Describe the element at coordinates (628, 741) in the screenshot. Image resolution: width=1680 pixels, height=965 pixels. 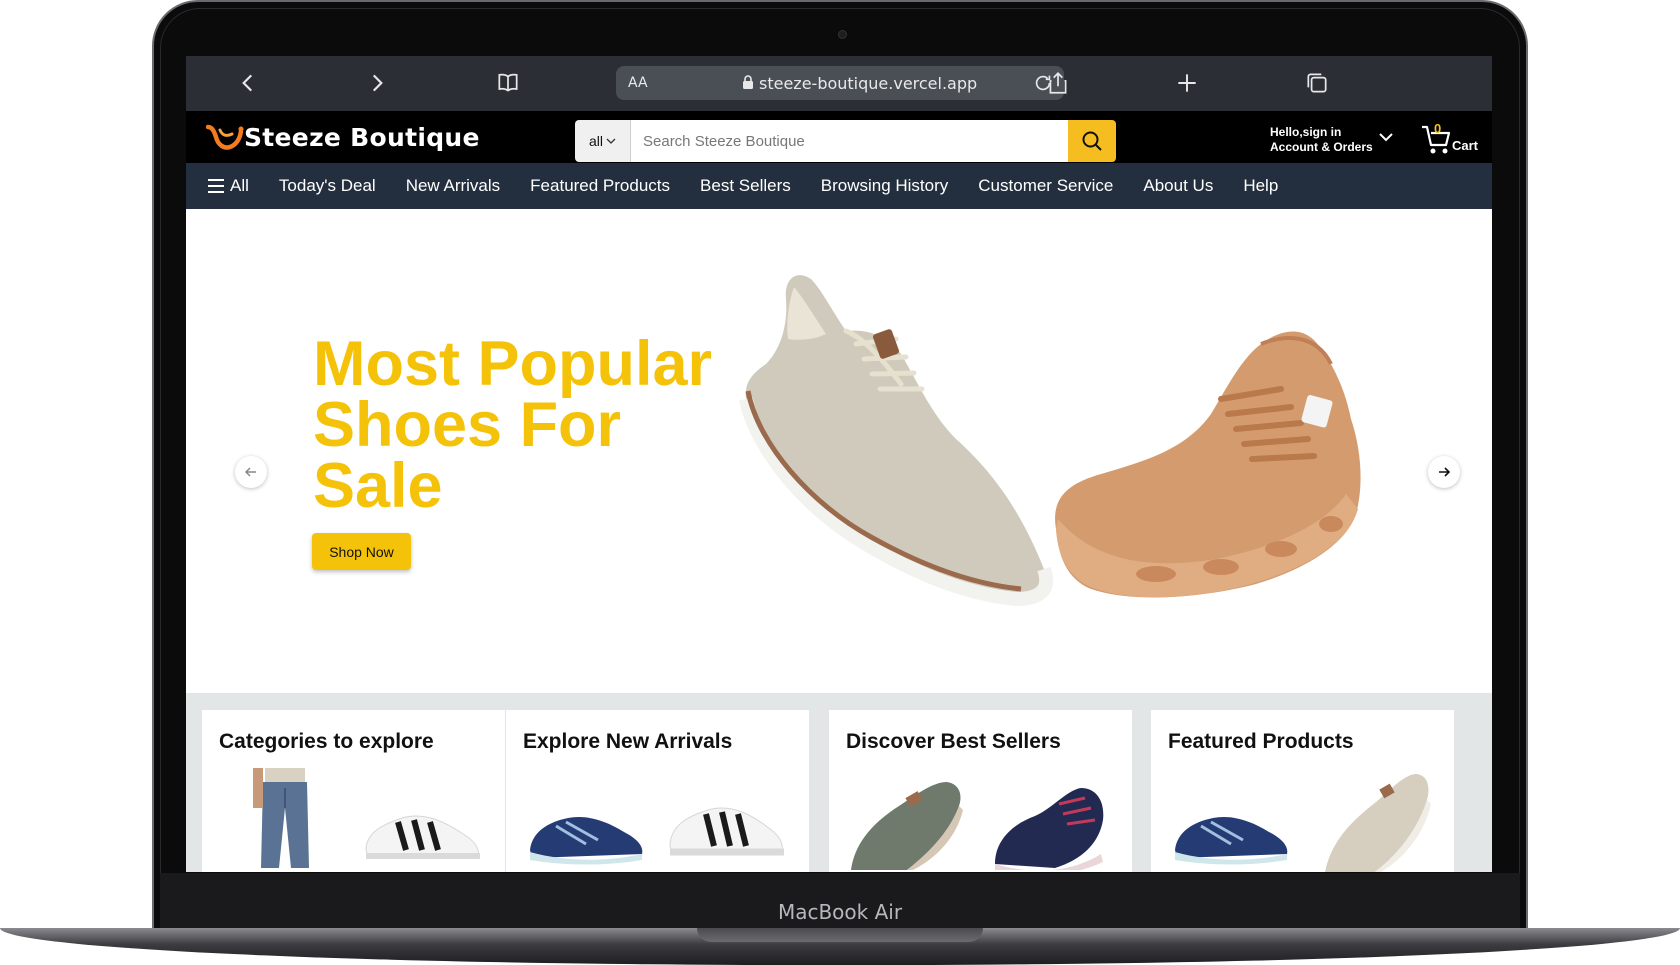
I see `card-title: Explore New Arrivals` at that location.